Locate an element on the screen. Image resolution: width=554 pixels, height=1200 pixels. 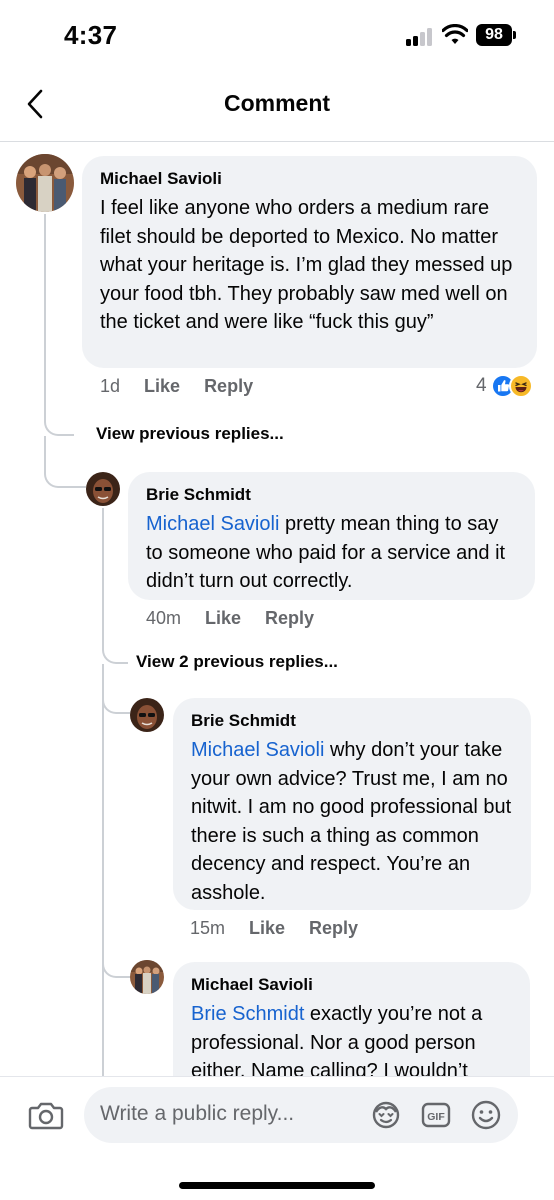
emoji-icon is located at coordinates (486, 1115).